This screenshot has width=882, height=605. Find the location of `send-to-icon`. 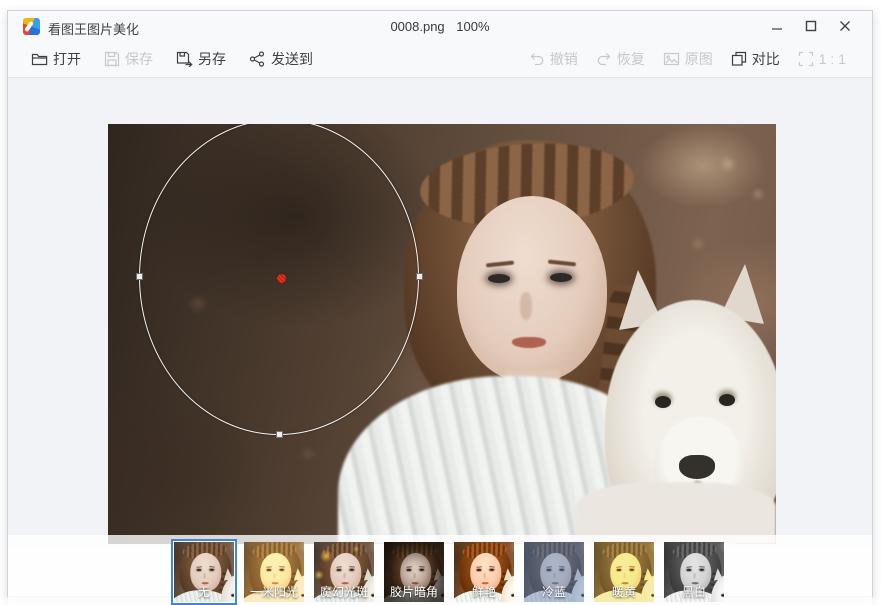

send-to-icon is located at coordinates (257, 59).